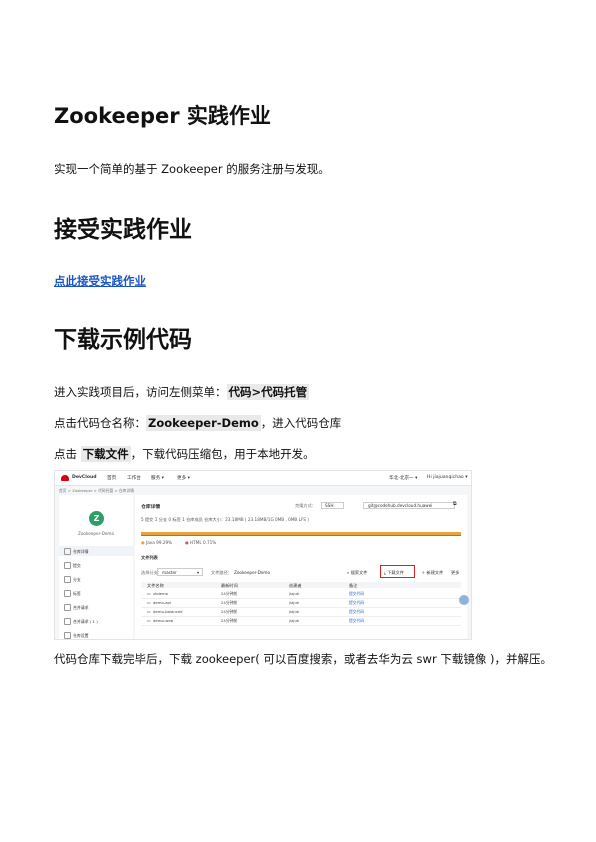  I want to click on sidebar-item-branches: 分支, so click(72, 579).